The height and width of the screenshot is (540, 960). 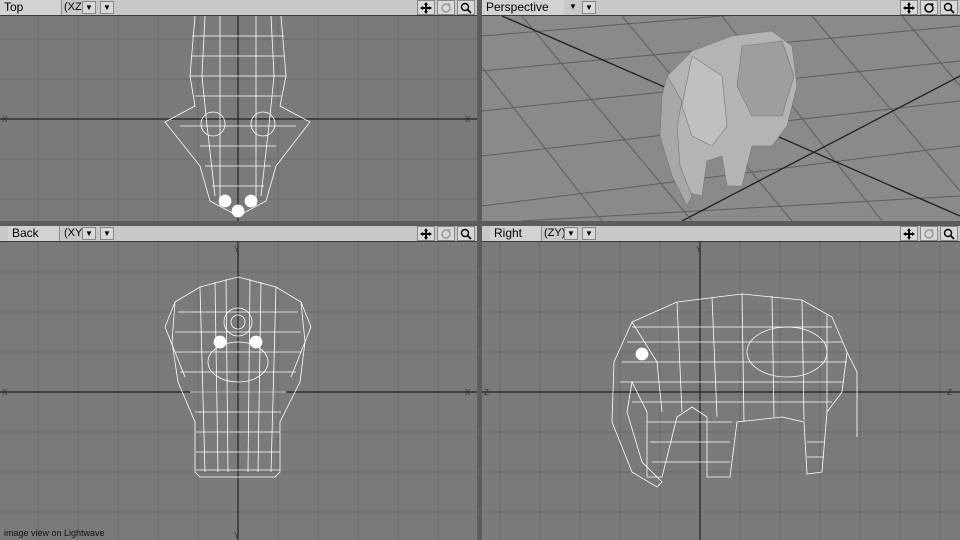 I want to click on view-mode-label: Top, so click(x=31, y=7).